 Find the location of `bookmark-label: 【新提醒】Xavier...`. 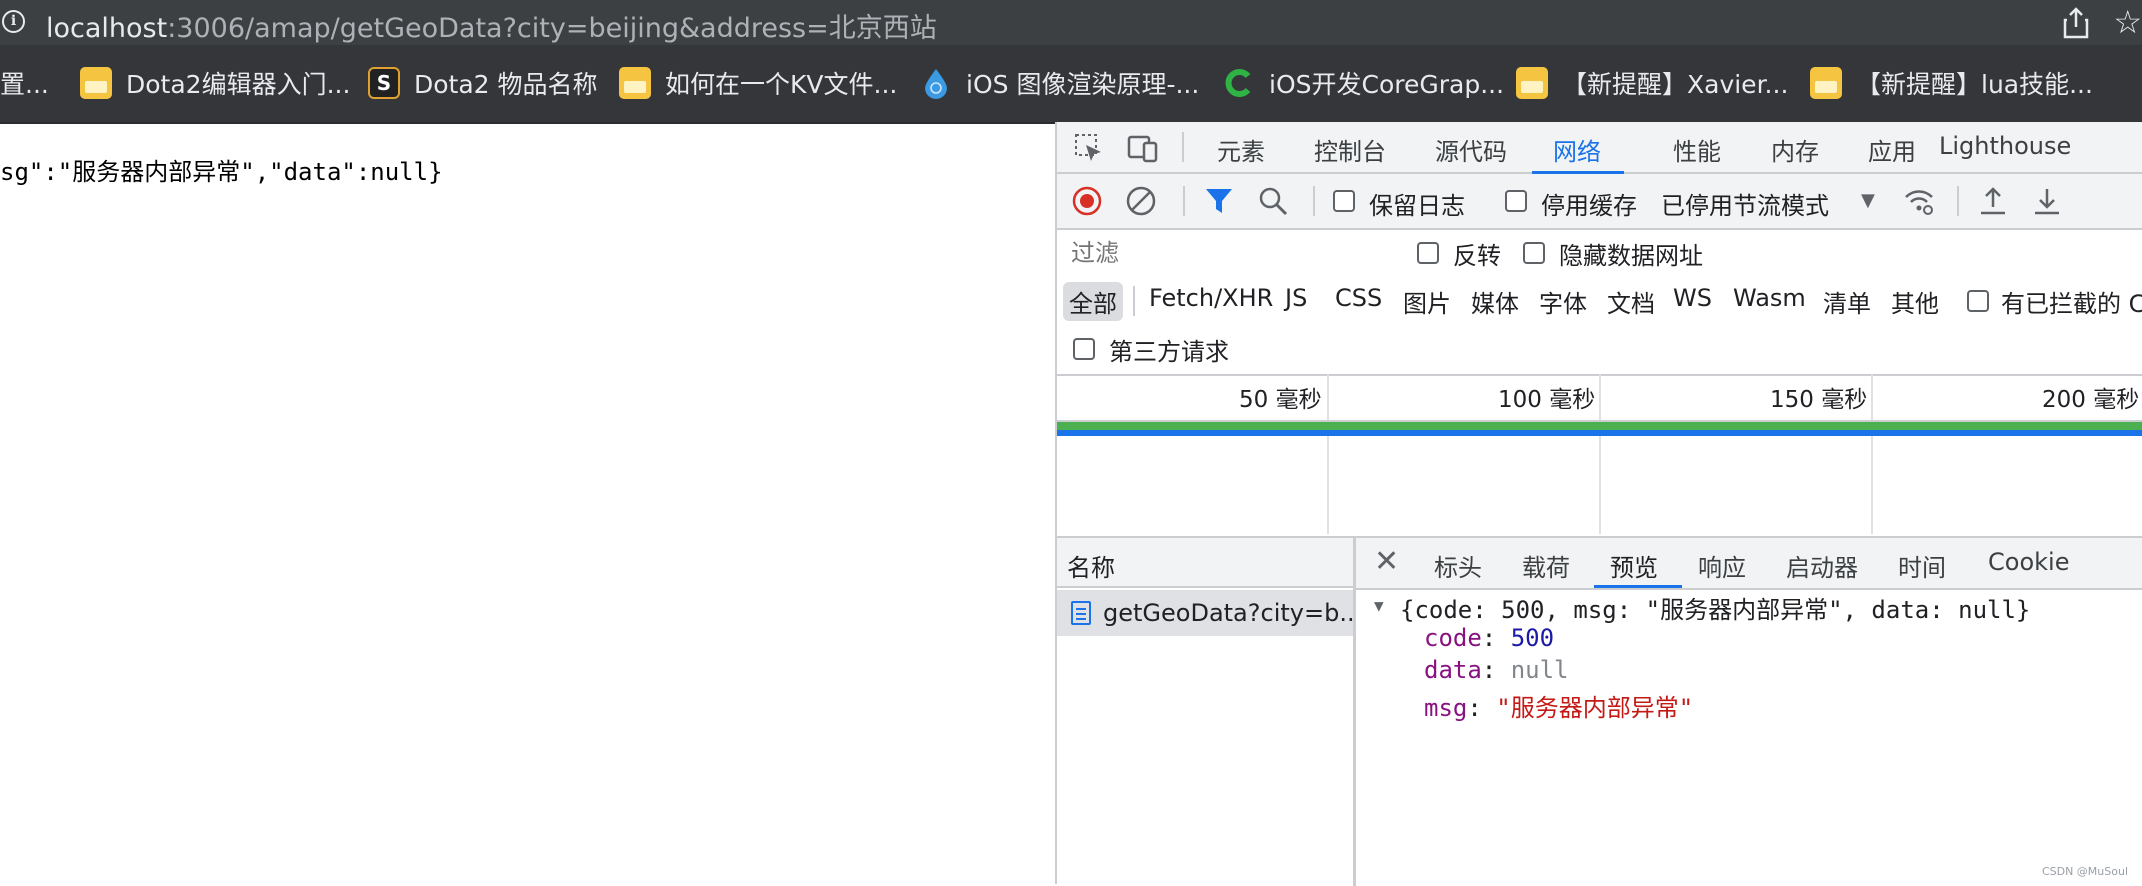

bookmark-label: 【新提醒】Xavier... is located at coordinates (1675, 84).